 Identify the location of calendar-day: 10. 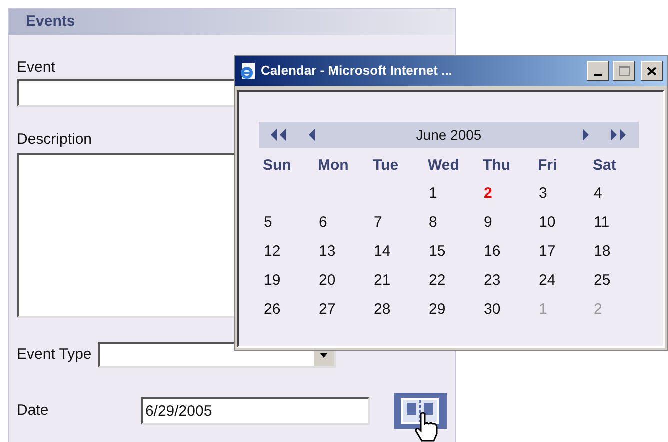
(561, 223).